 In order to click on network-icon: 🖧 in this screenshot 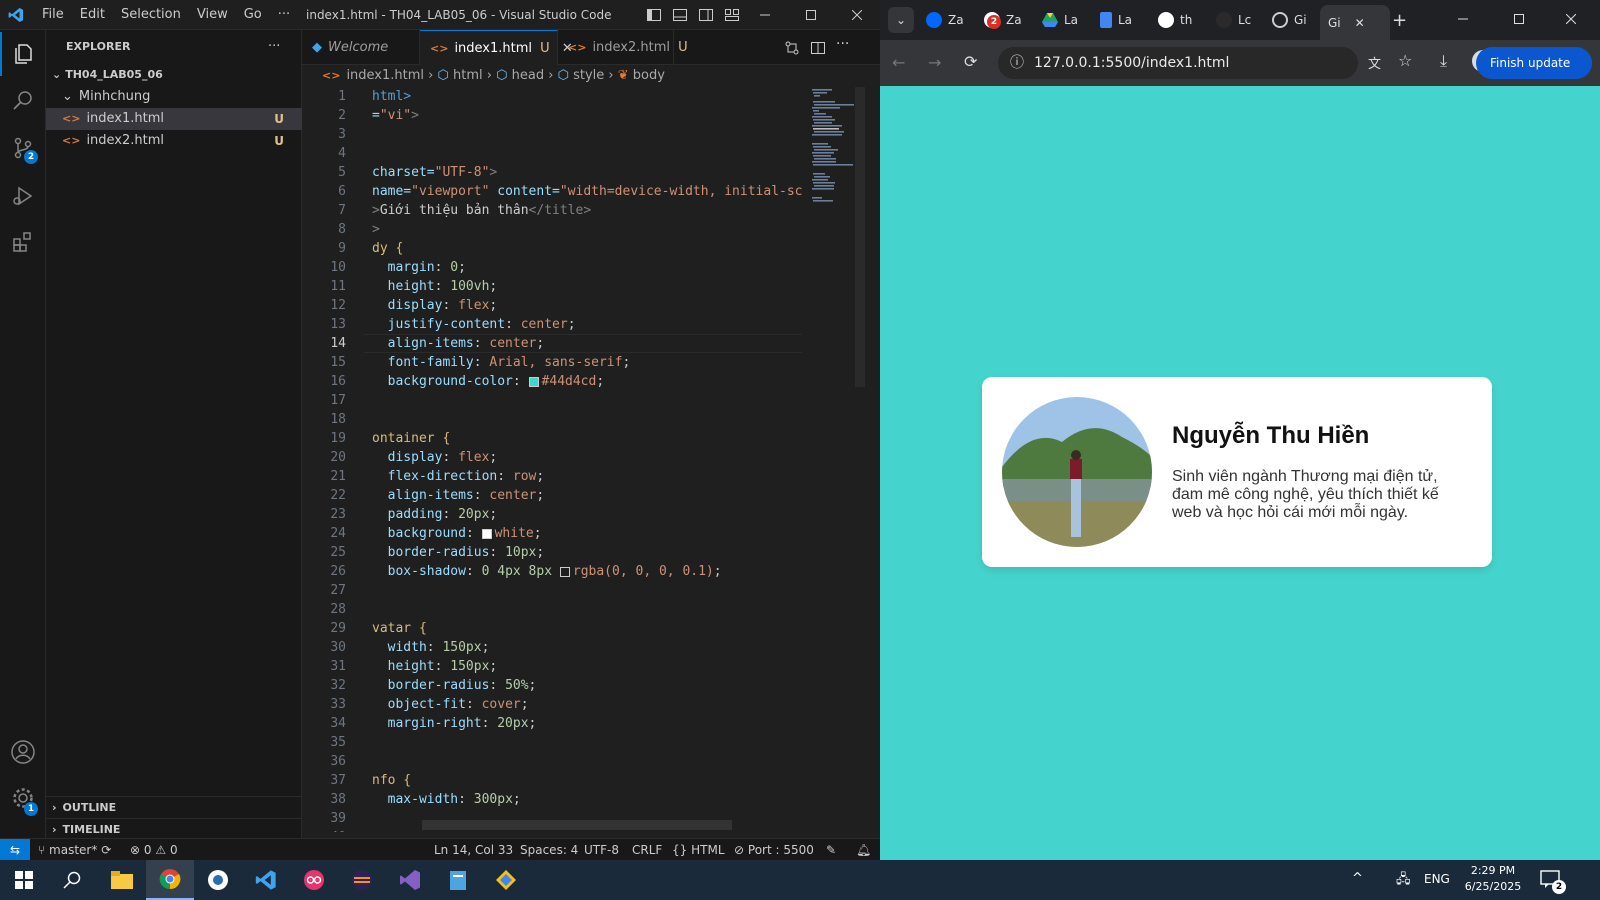, I will do `click(1403, 881)`.